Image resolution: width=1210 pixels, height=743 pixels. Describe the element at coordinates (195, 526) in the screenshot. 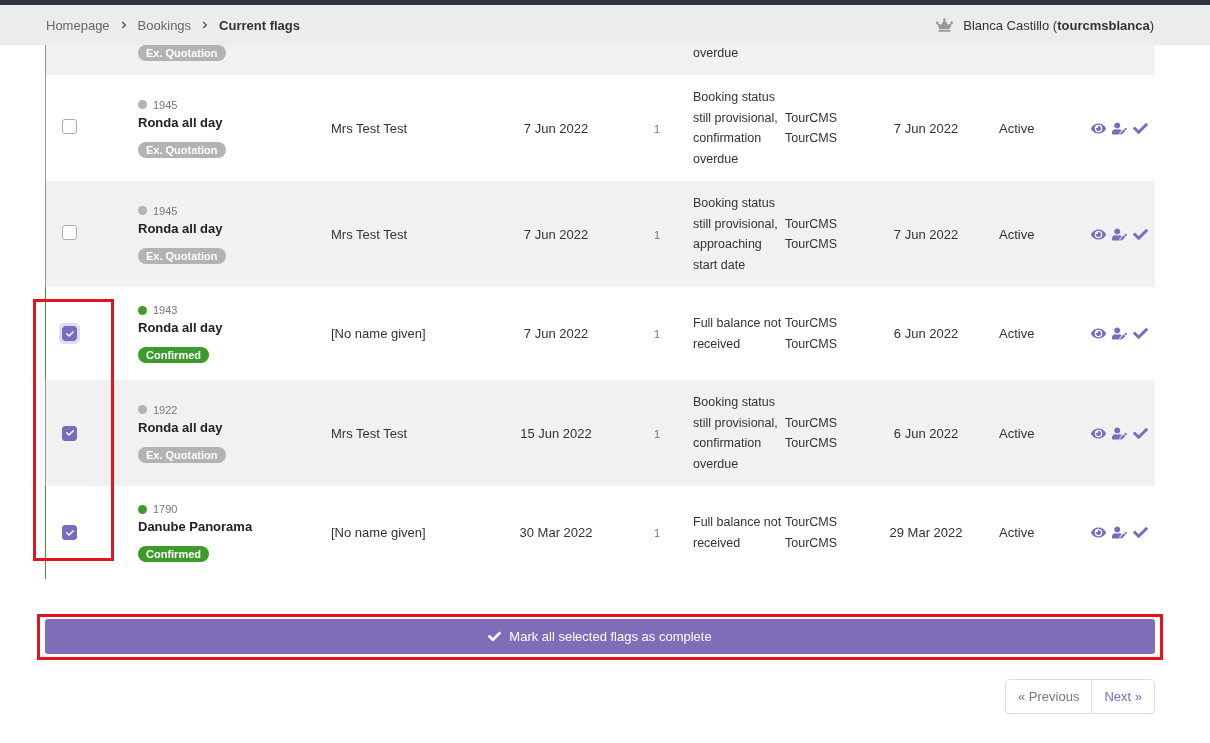

I see `tour-name: Danube Panorama` at that location.